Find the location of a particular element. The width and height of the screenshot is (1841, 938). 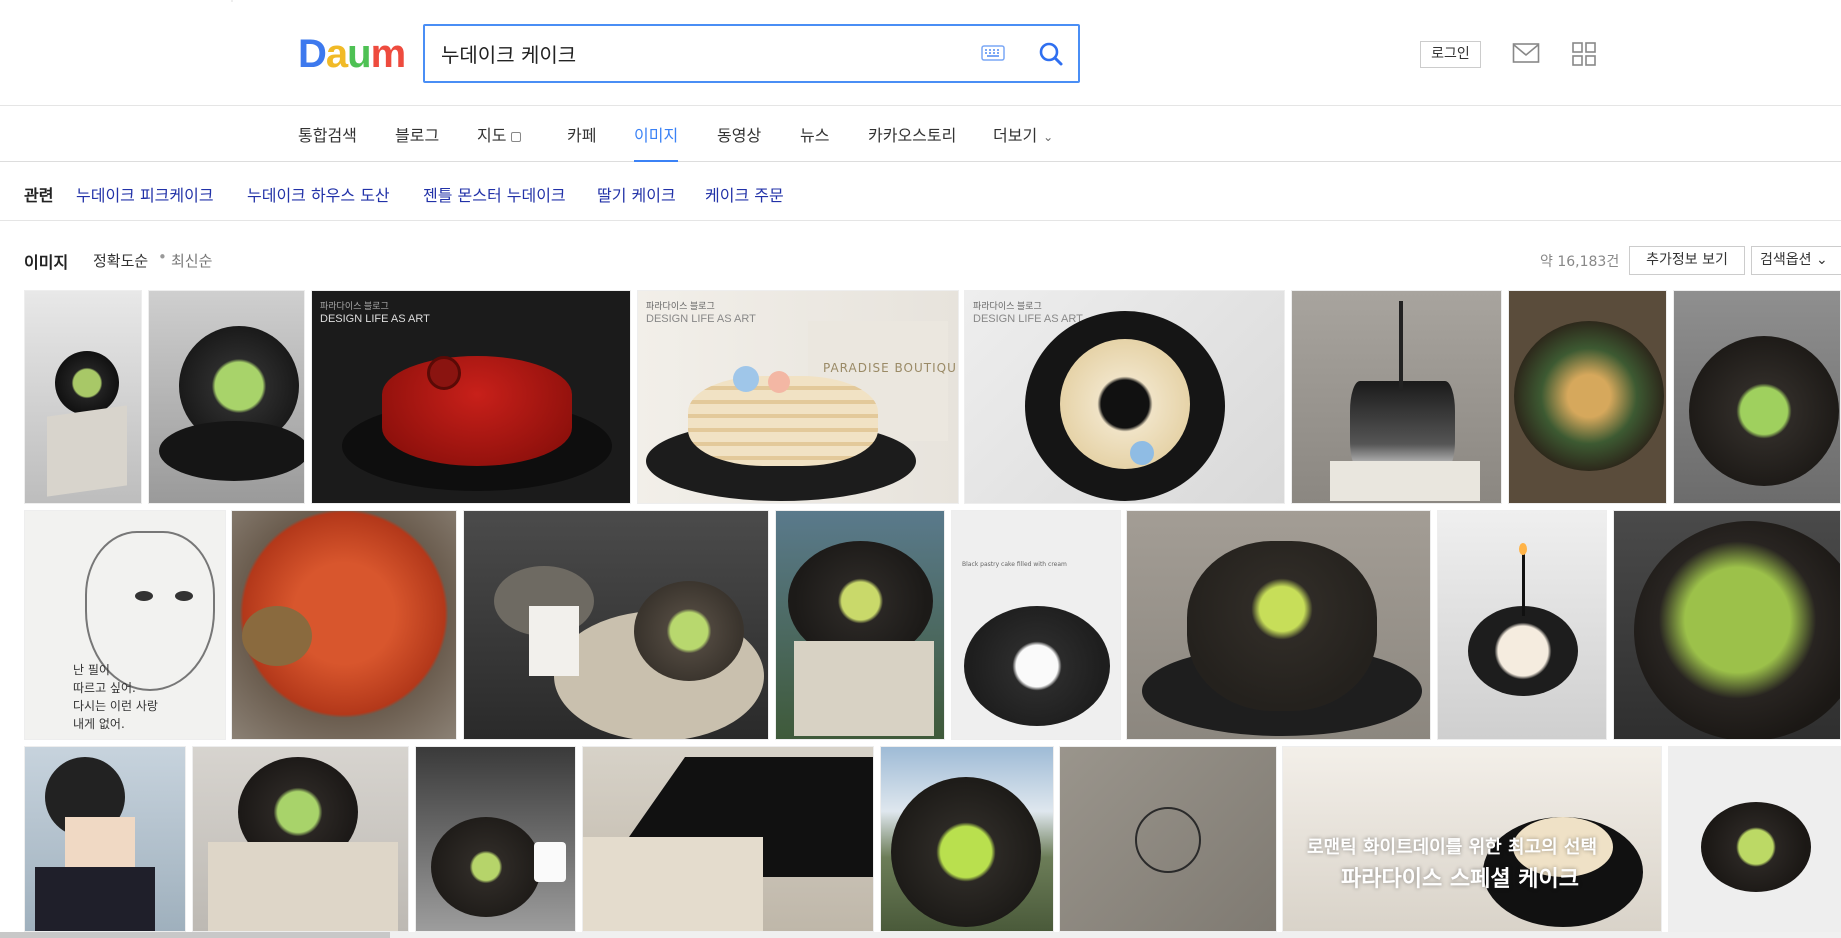

scrollbar-thumb is located at coordinates (195, 935).